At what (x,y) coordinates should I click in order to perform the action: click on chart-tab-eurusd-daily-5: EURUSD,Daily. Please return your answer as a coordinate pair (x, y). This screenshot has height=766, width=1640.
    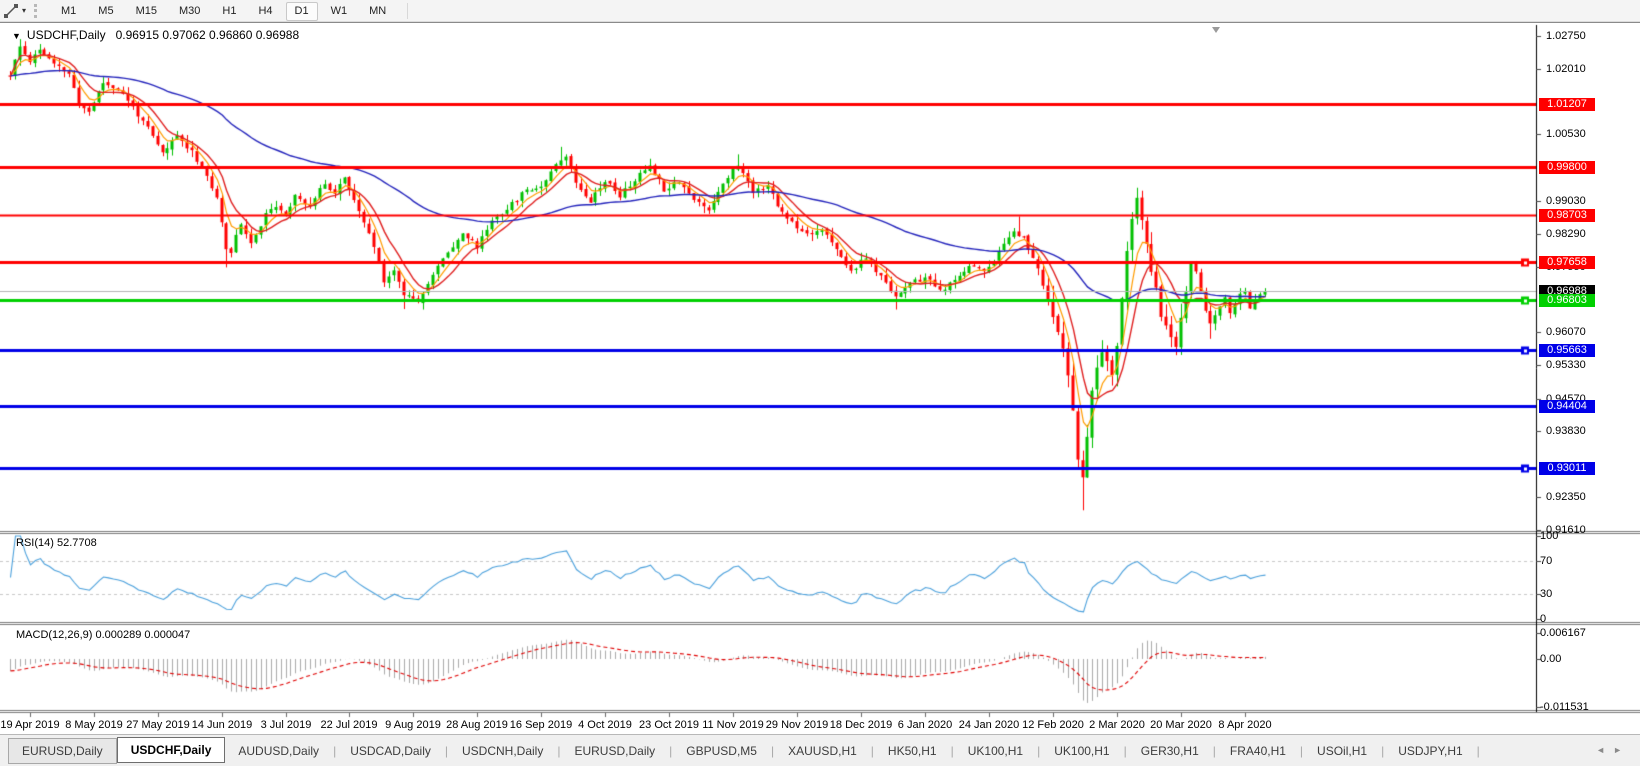
    Looking at the image, I should click on (614, 751).